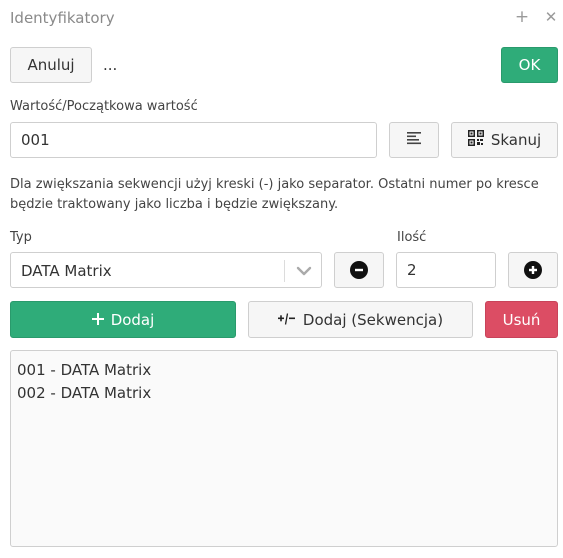  I want to click on ok-button: OK, so click(529, 65).